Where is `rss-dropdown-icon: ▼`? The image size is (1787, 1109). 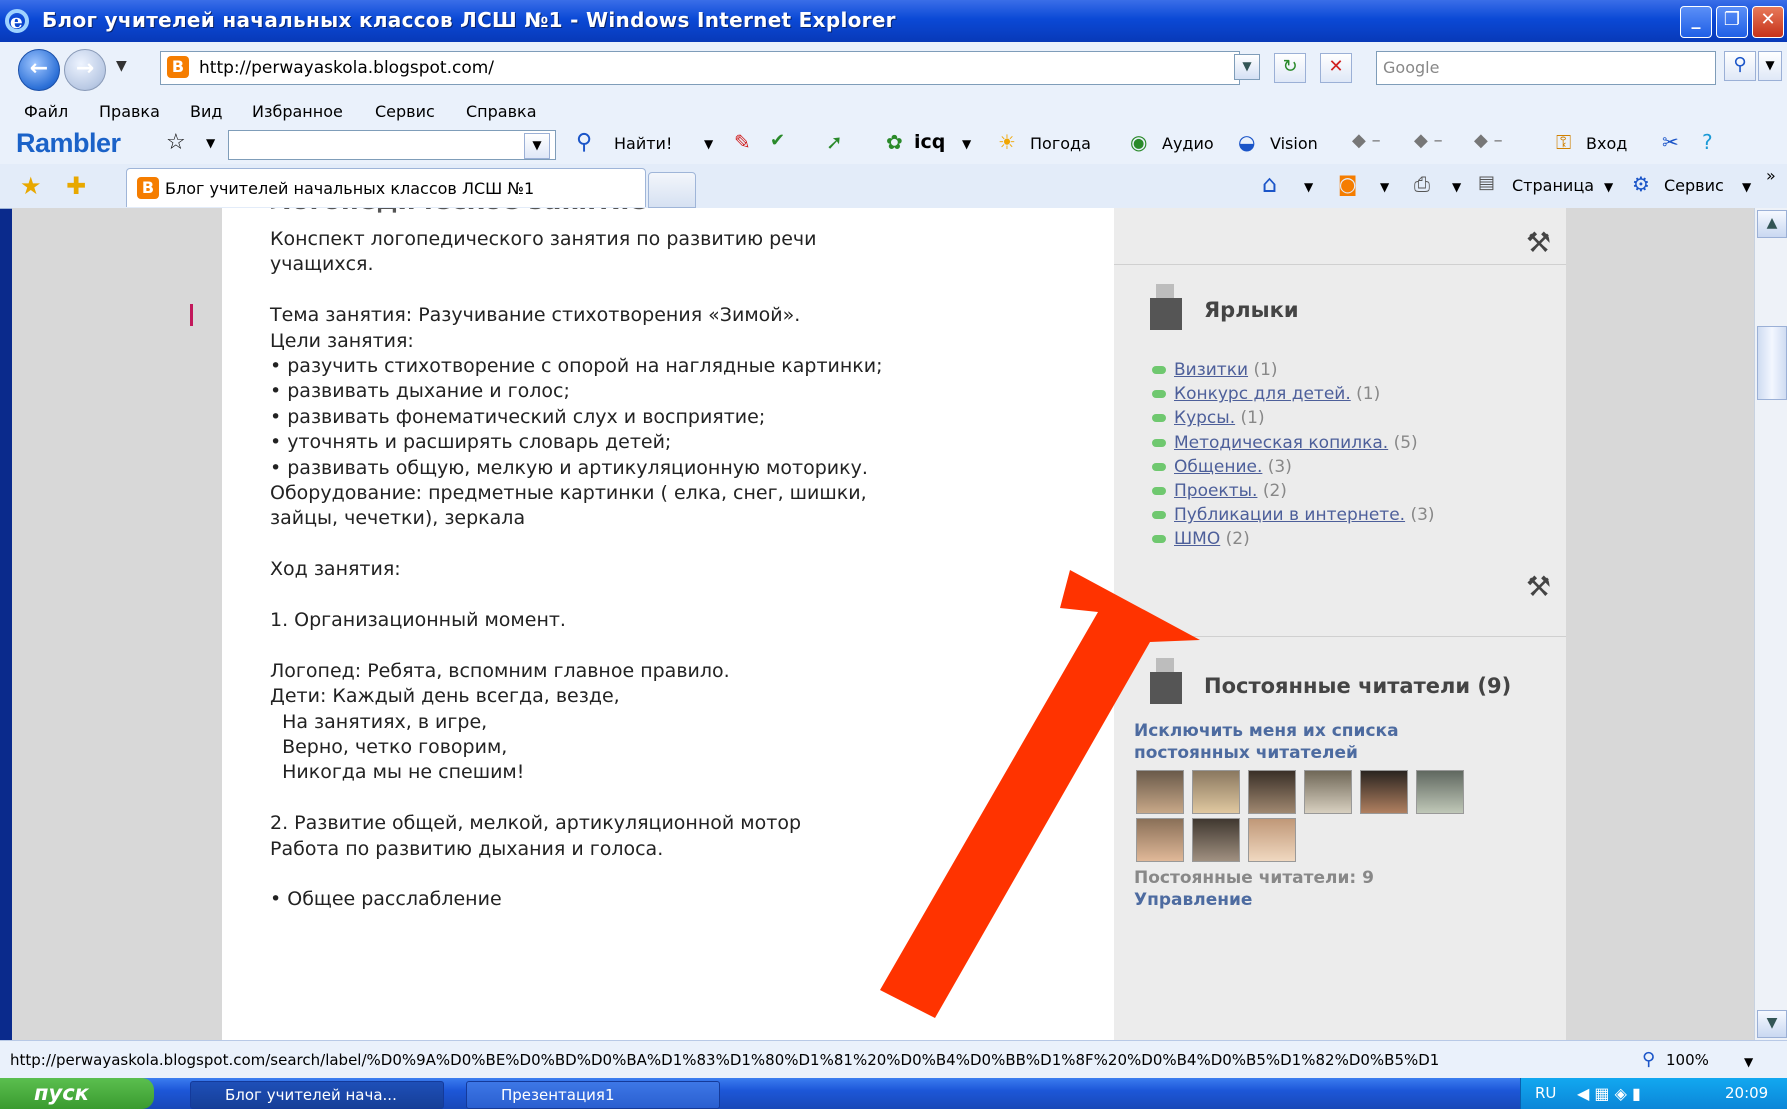
rss-dropdown-icon: ▼ is located at coordinates (1384, 187).